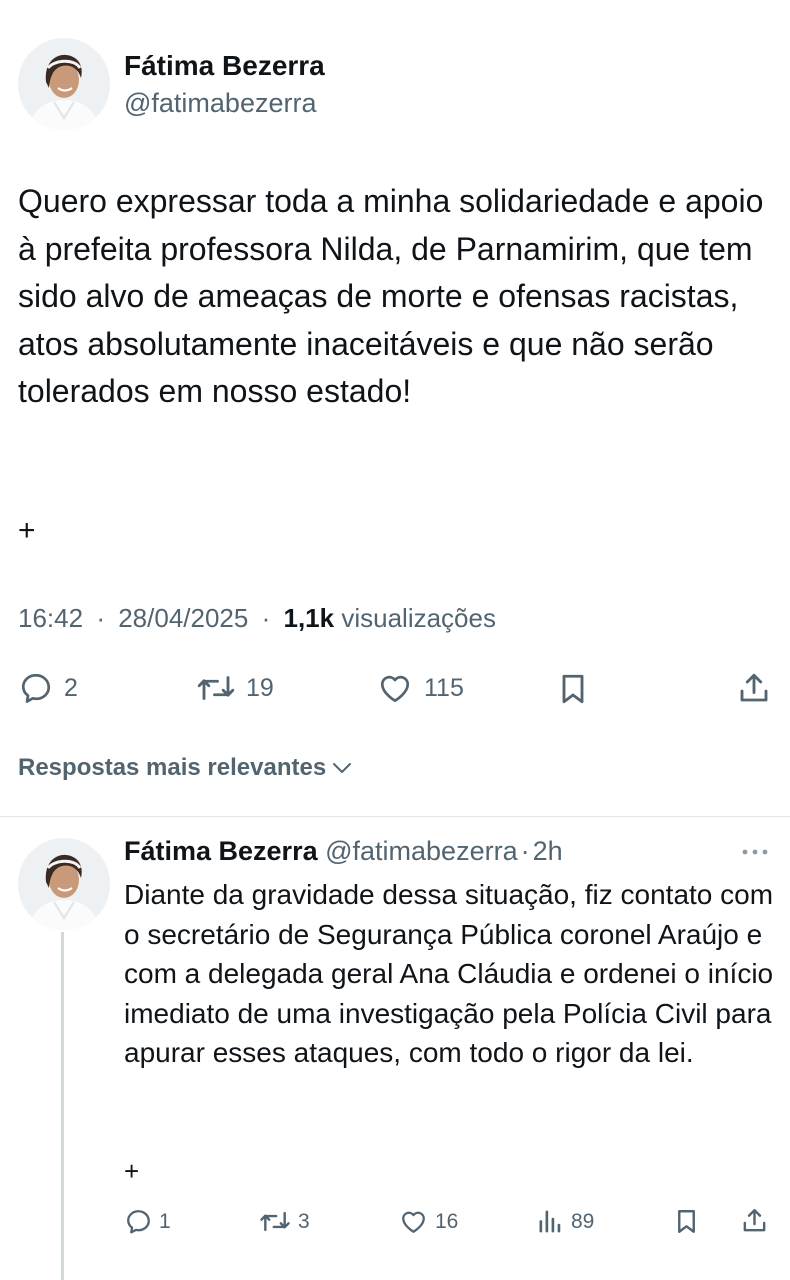 The height and width of the screenshot is (1280, 790). What do you see at coordinates (50, 618) in the screenshot?
I see `tweet-time: 16:42` at bounding box center [50, 618].